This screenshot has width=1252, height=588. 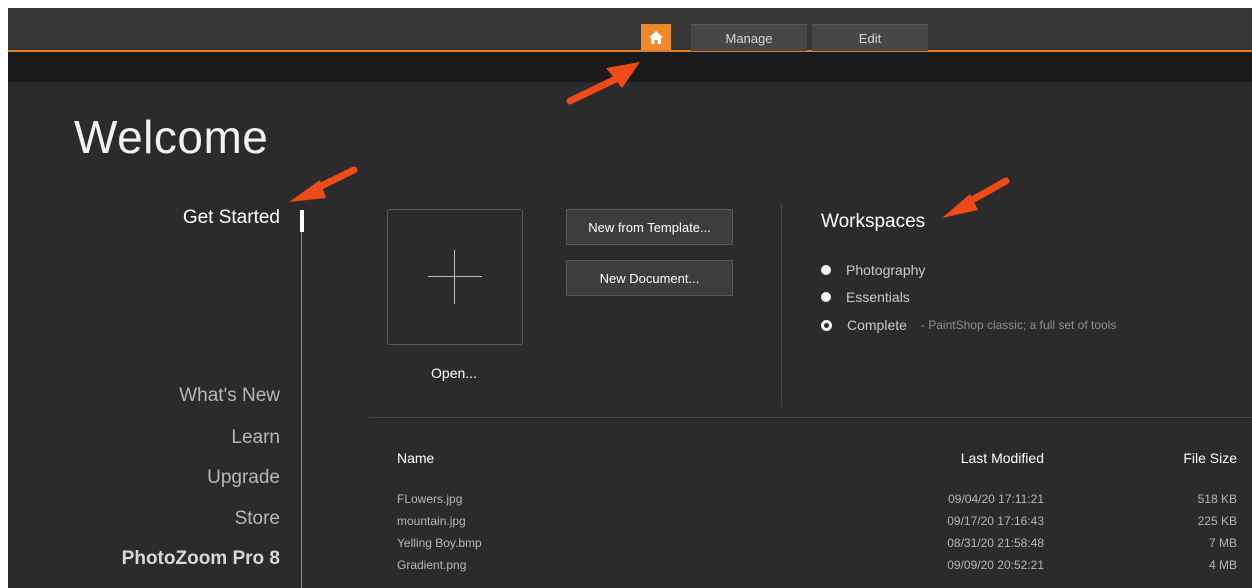 I want to click on file-name: mountain.jpg, so click(x=431, y=521).